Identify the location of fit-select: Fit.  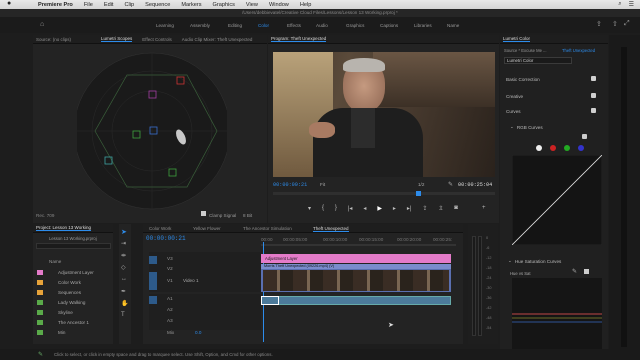
(322, 184).